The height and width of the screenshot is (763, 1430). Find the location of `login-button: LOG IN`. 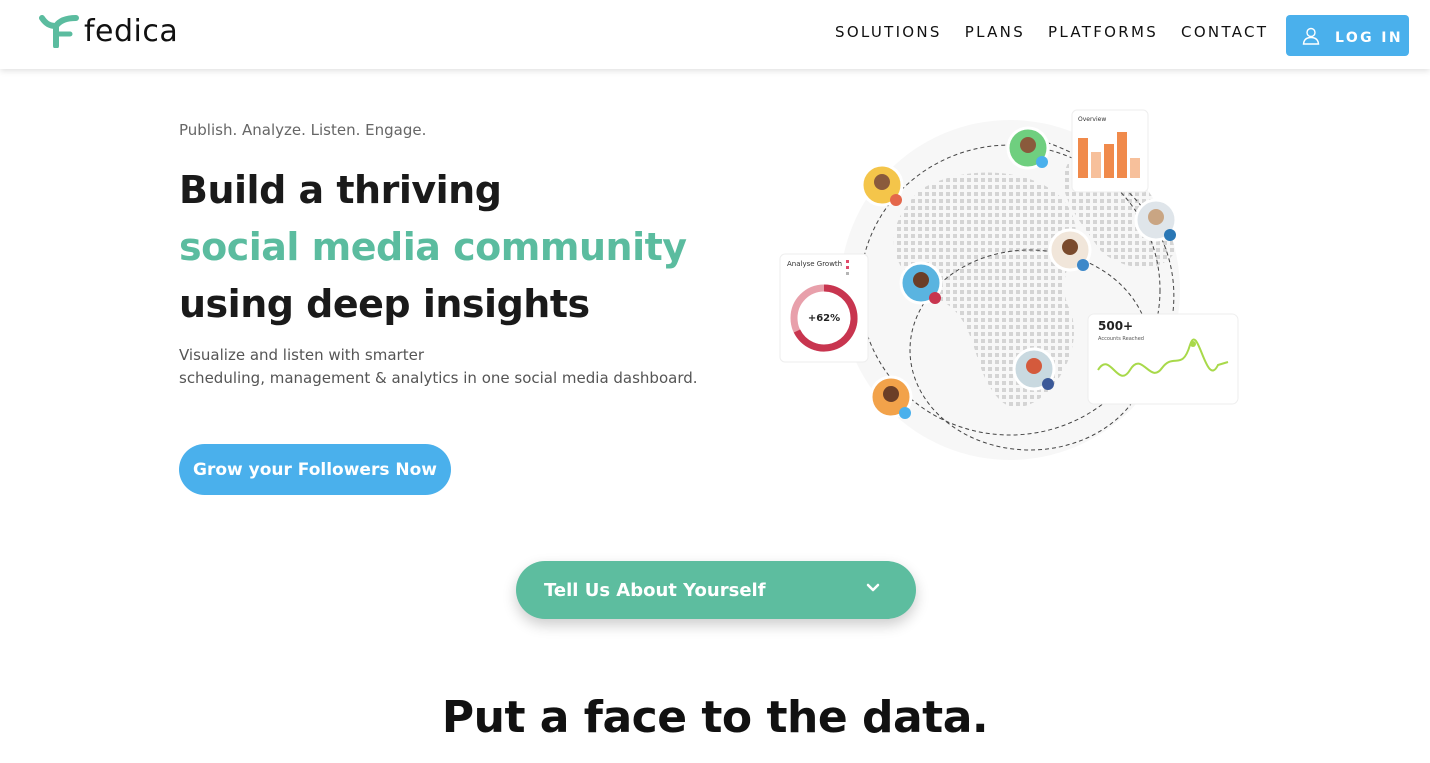

login-button: LOG IN is located at coordinates (1347, 35).